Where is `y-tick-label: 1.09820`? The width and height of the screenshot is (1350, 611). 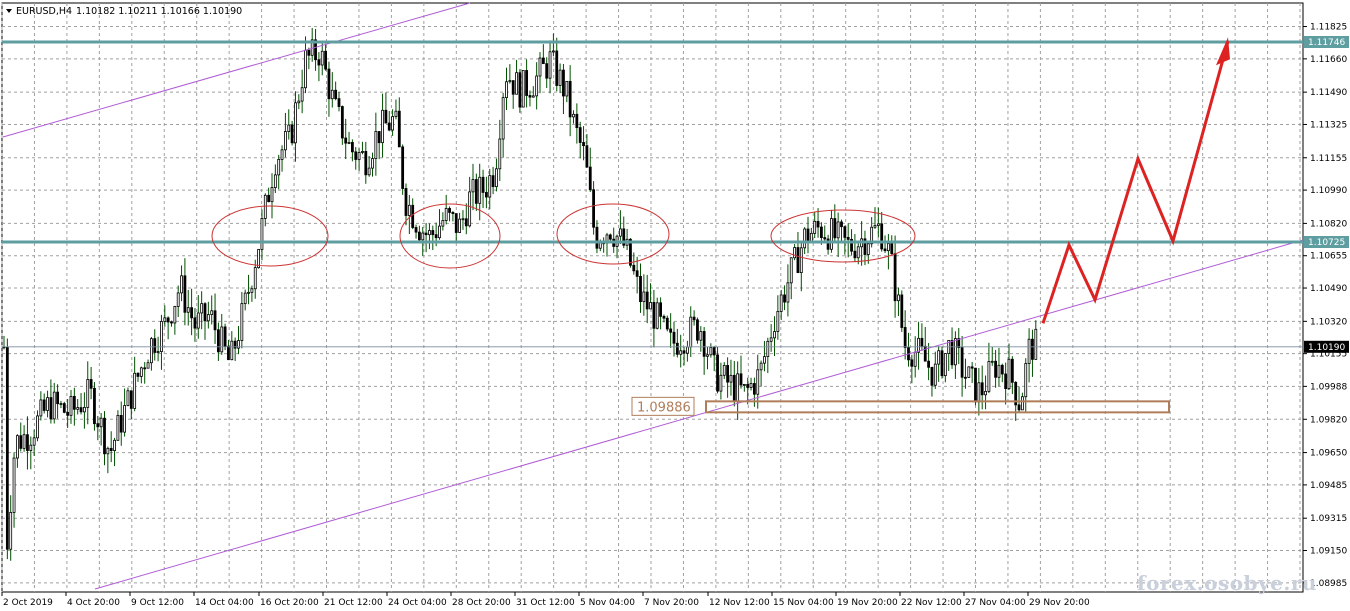
y-tick-label: 1.09820 is located at coordinates (1328, 420).